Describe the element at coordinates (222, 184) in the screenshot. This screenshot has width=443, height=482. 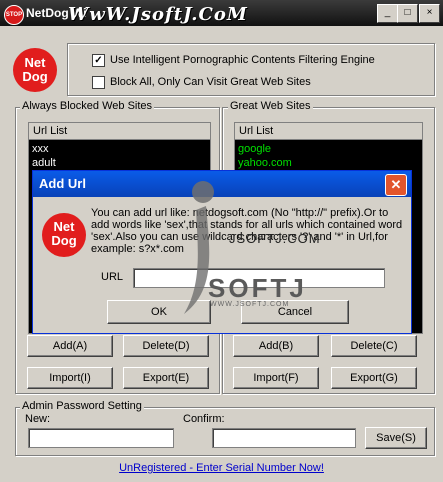
I see `dialog-titlebar: Add Url` at that location.